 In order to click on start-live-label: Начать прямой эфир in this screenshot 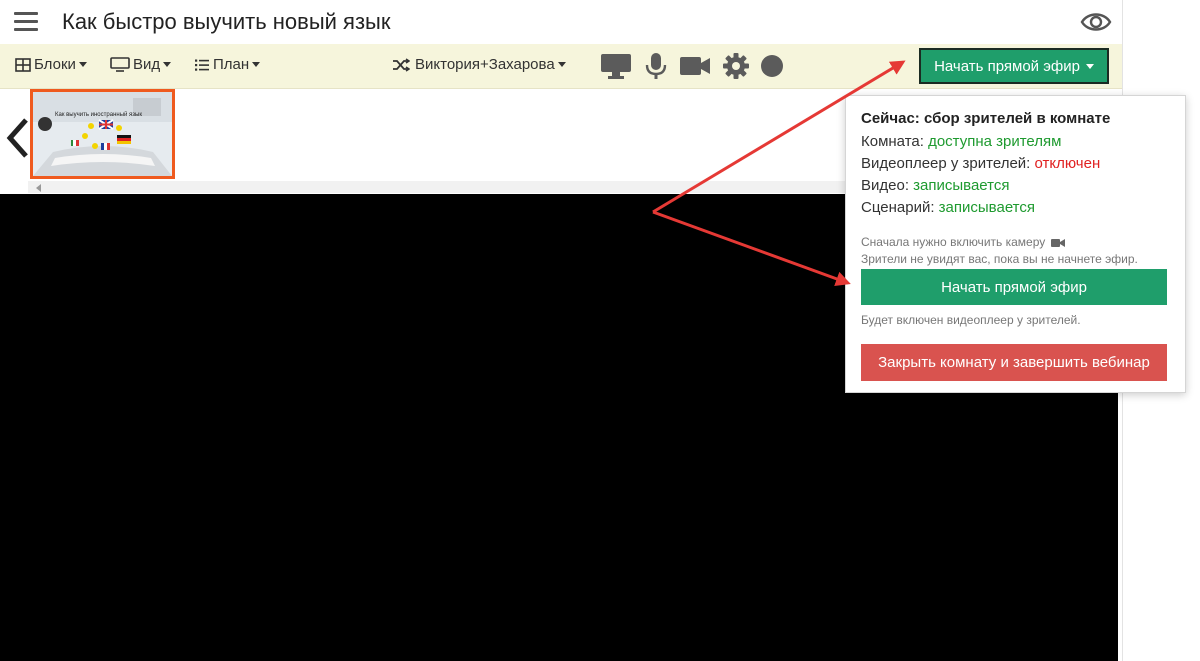, I will do `click(1007, 66)`.